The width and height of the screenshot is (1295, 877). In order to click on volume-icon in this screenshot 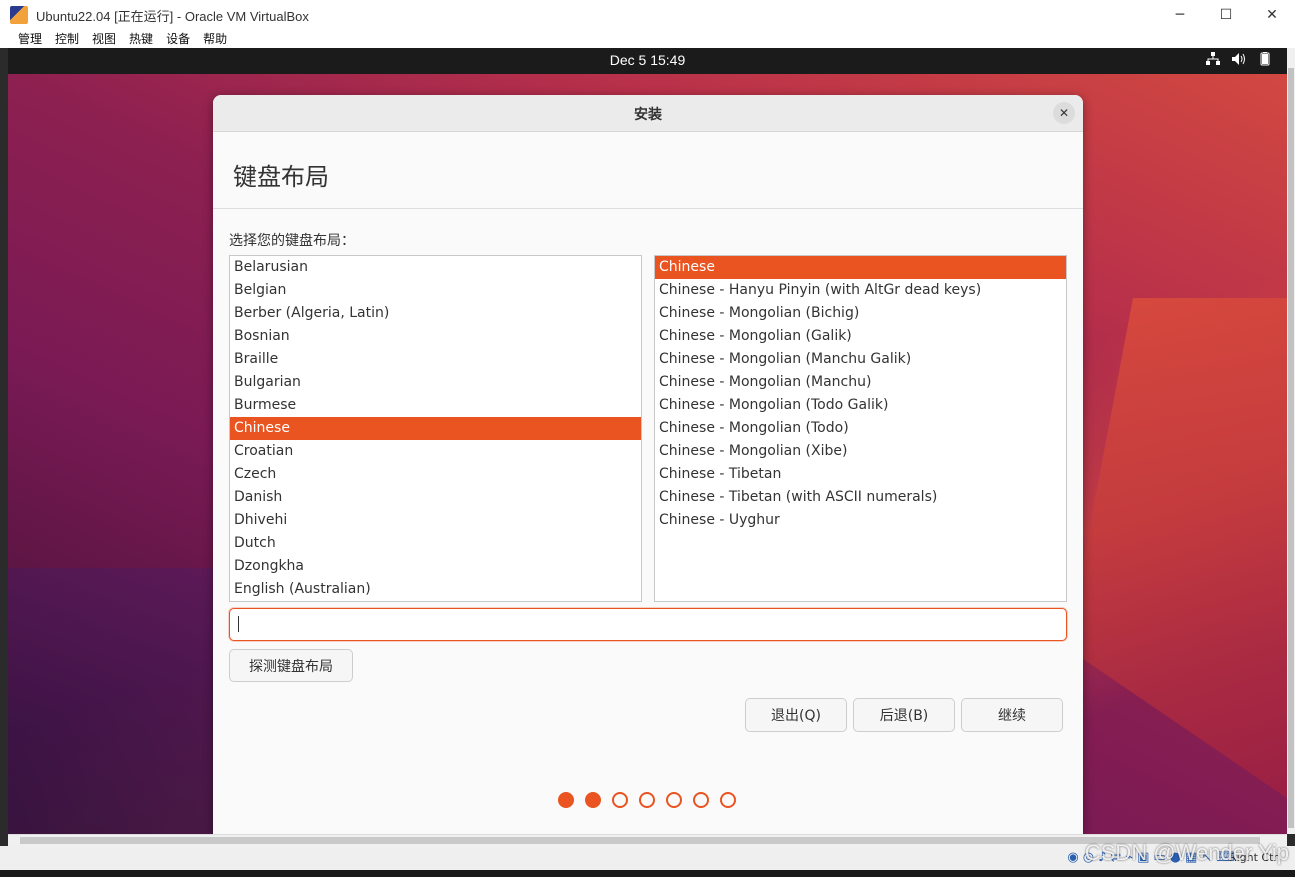, I will do `click(1239, 61)`.